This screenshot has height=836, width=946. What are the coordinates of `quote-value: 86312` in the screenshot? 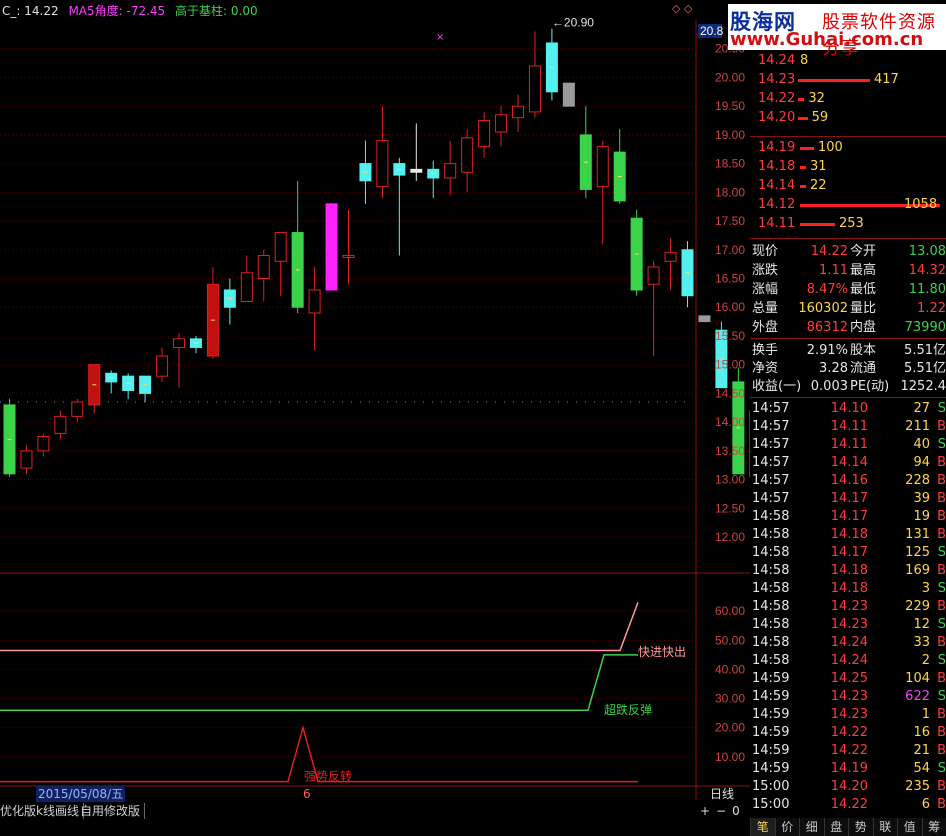 It's located at (827, 327).